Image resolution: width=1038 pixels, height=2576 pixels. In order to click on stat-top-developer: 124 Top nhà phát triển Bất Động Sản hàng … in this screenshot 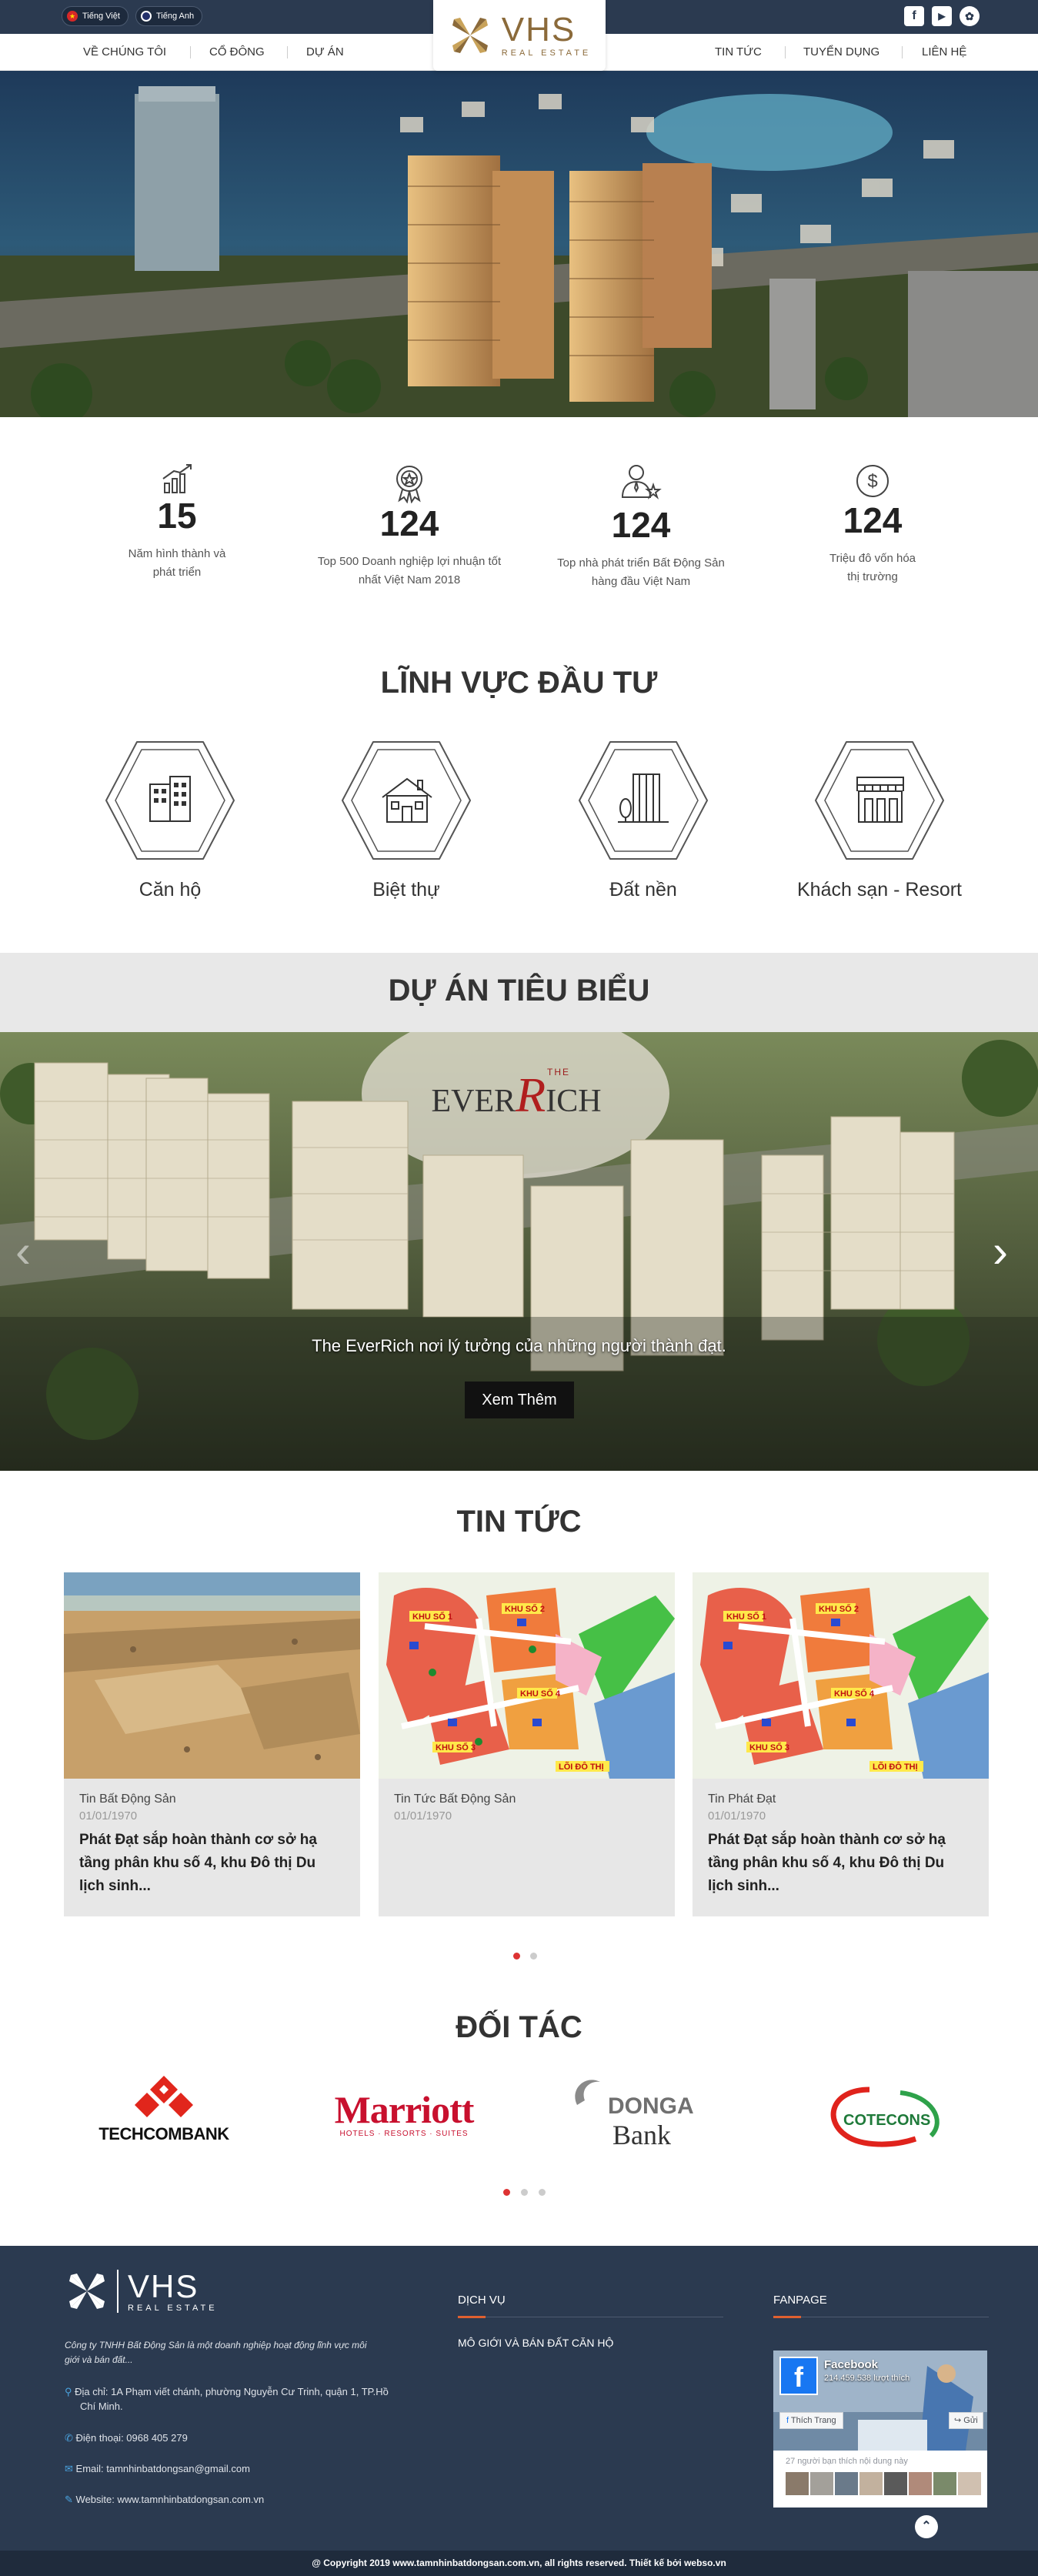, I will do `click(641, 526)`.